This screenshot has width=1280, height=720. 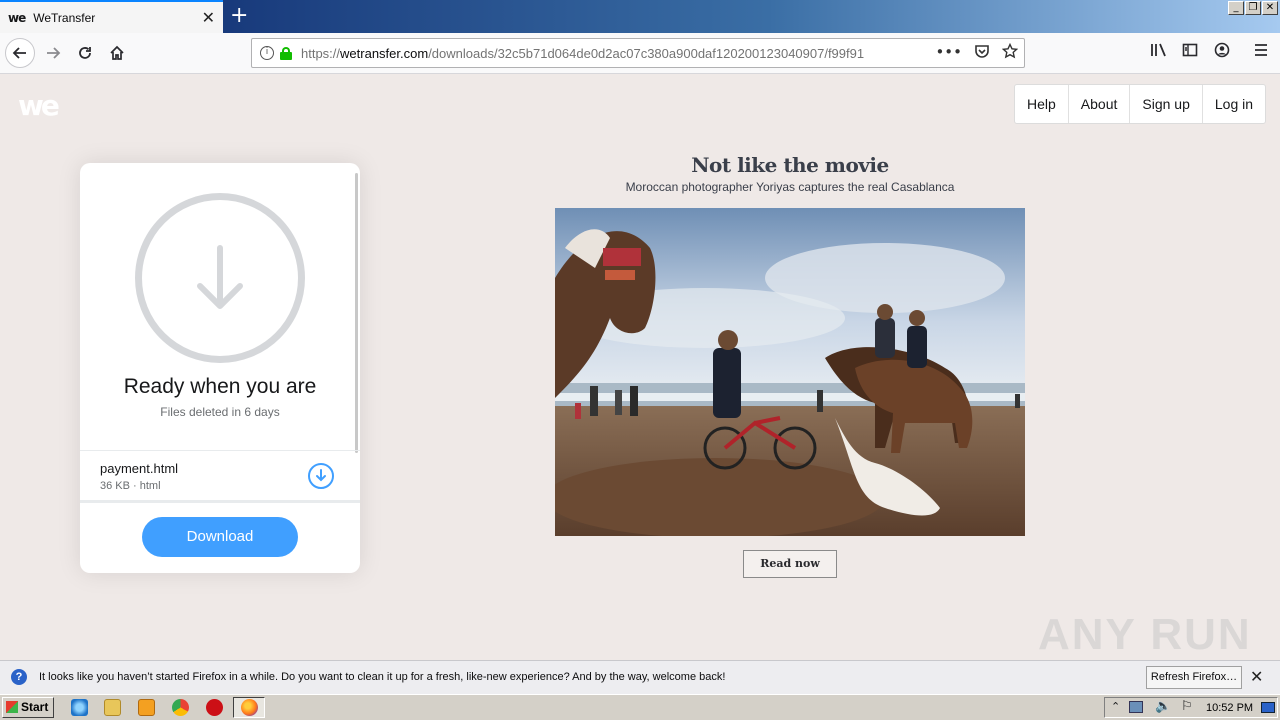 What do you see at coordinates (1253, 8) in the screenshot?
I see `restore-window-button: ❐` at bounding box center [1253, 8].